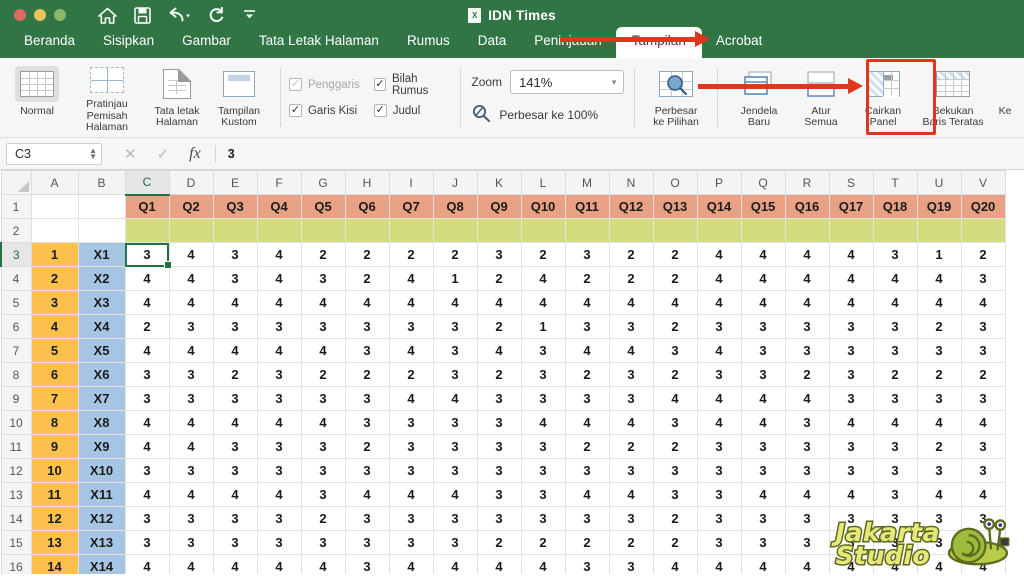 The width and height of the screenshot is (1024, 576). Describe the element at coordinates (411, 182) in the screenshot. I see `column-header-i: I` at that location.